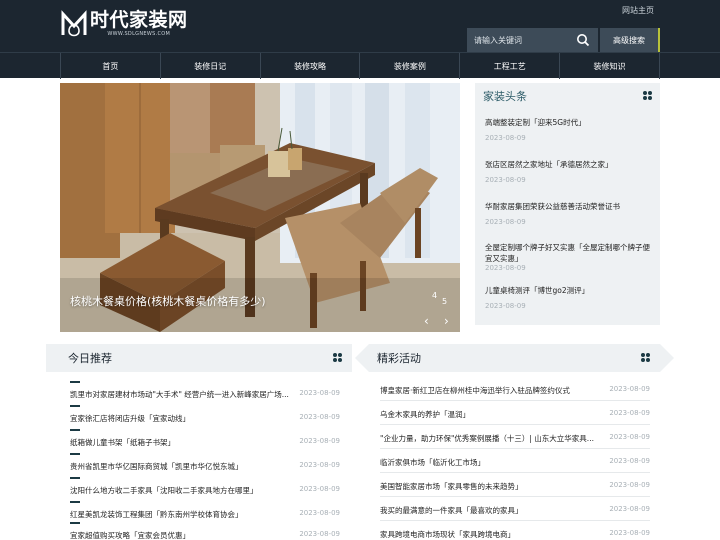  What do you see at coordinates (514, 358) in the screenshot?
I see `activities-section-header: 精彩活动` at bounding box center [514, 358].